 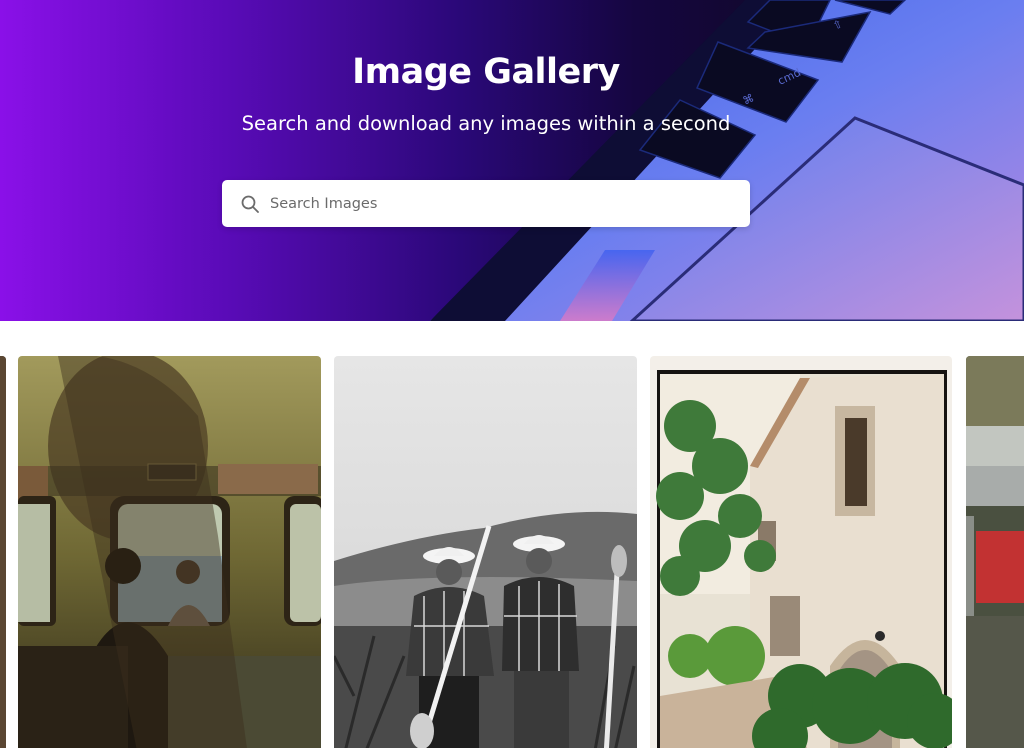 I want to click on search-icon, so click(x=250, y=204).